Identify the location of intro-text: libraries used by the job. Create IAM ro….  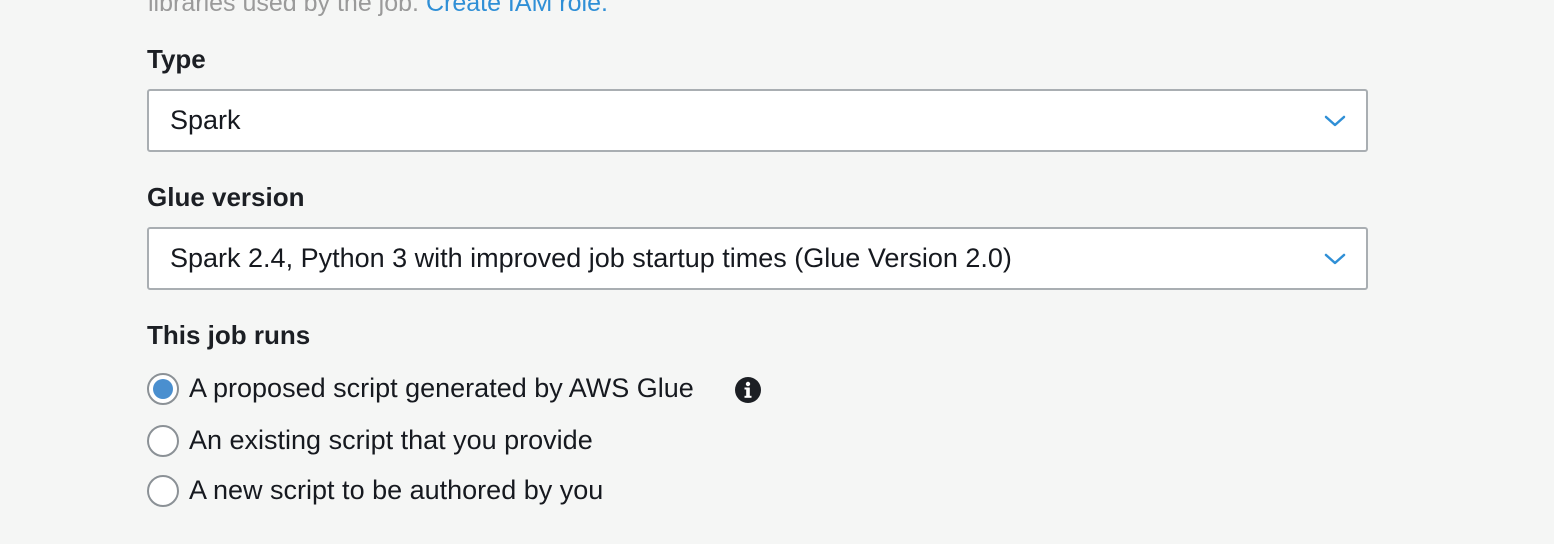
(378, 9).